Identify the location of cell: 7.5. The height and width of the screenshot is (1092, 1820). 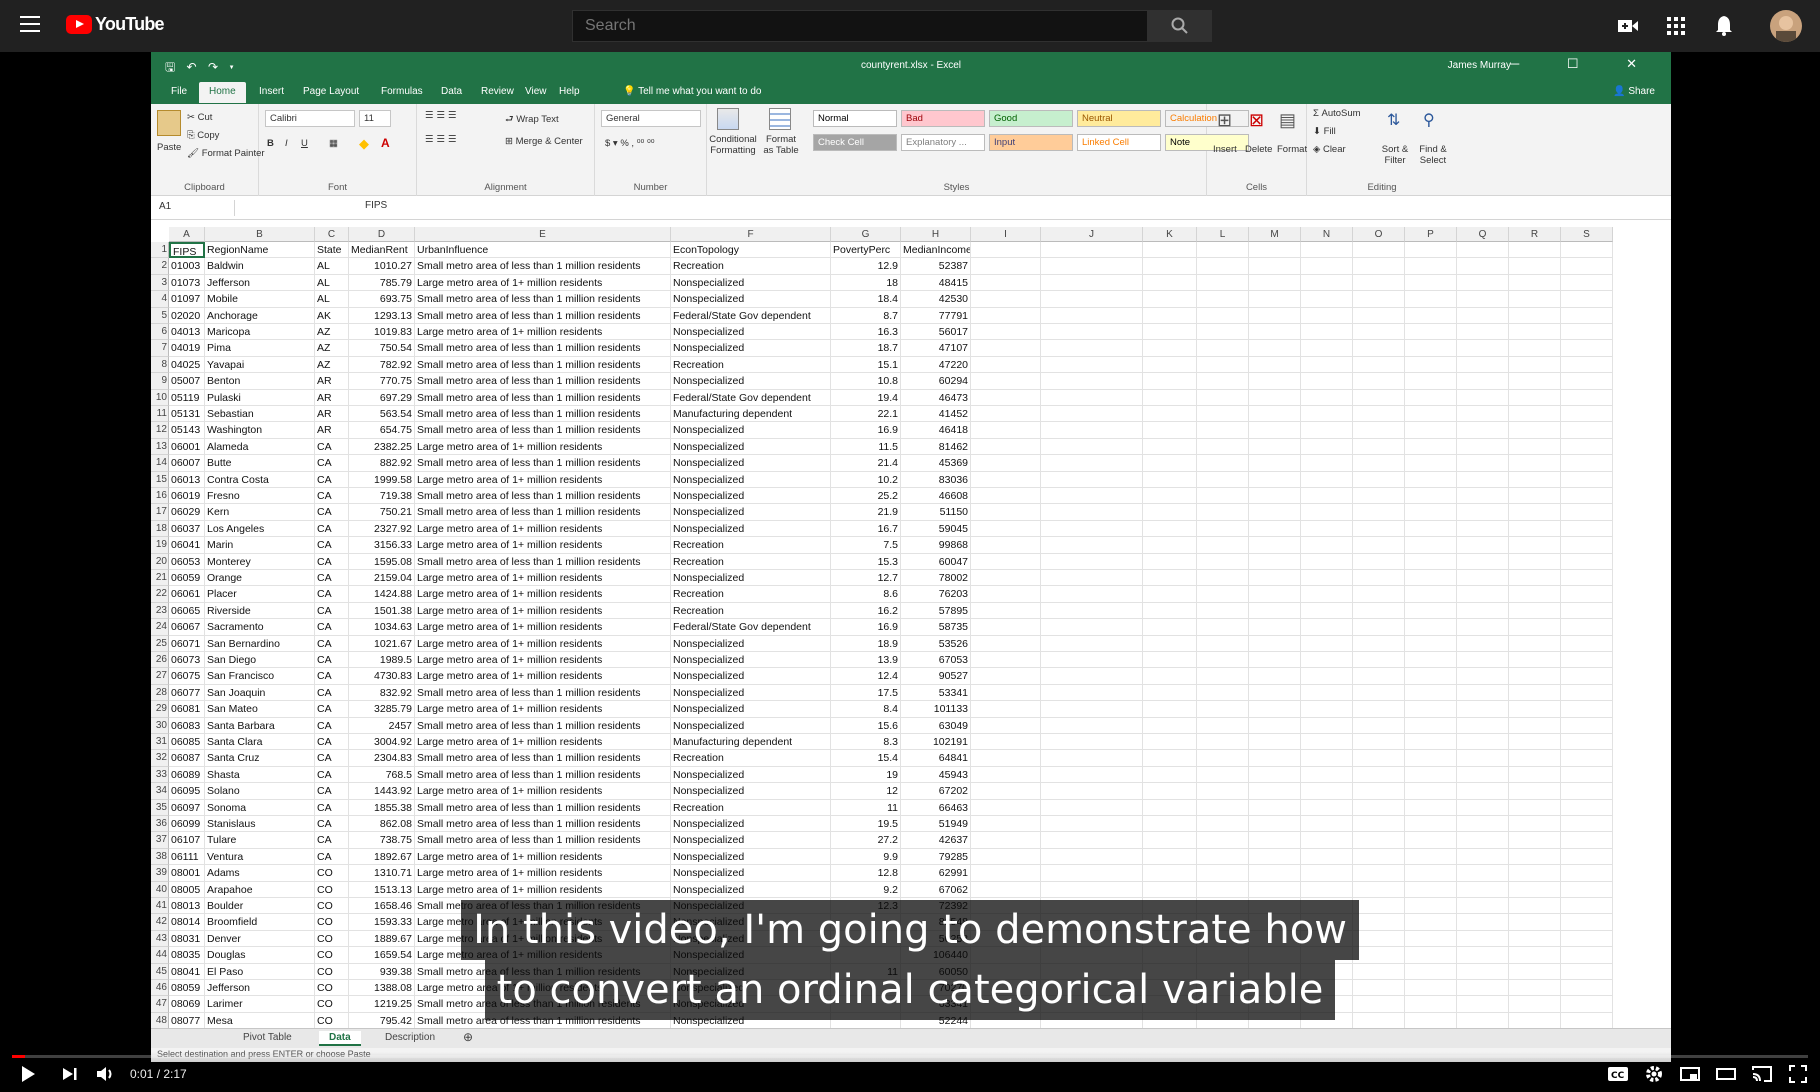
(866, 545).